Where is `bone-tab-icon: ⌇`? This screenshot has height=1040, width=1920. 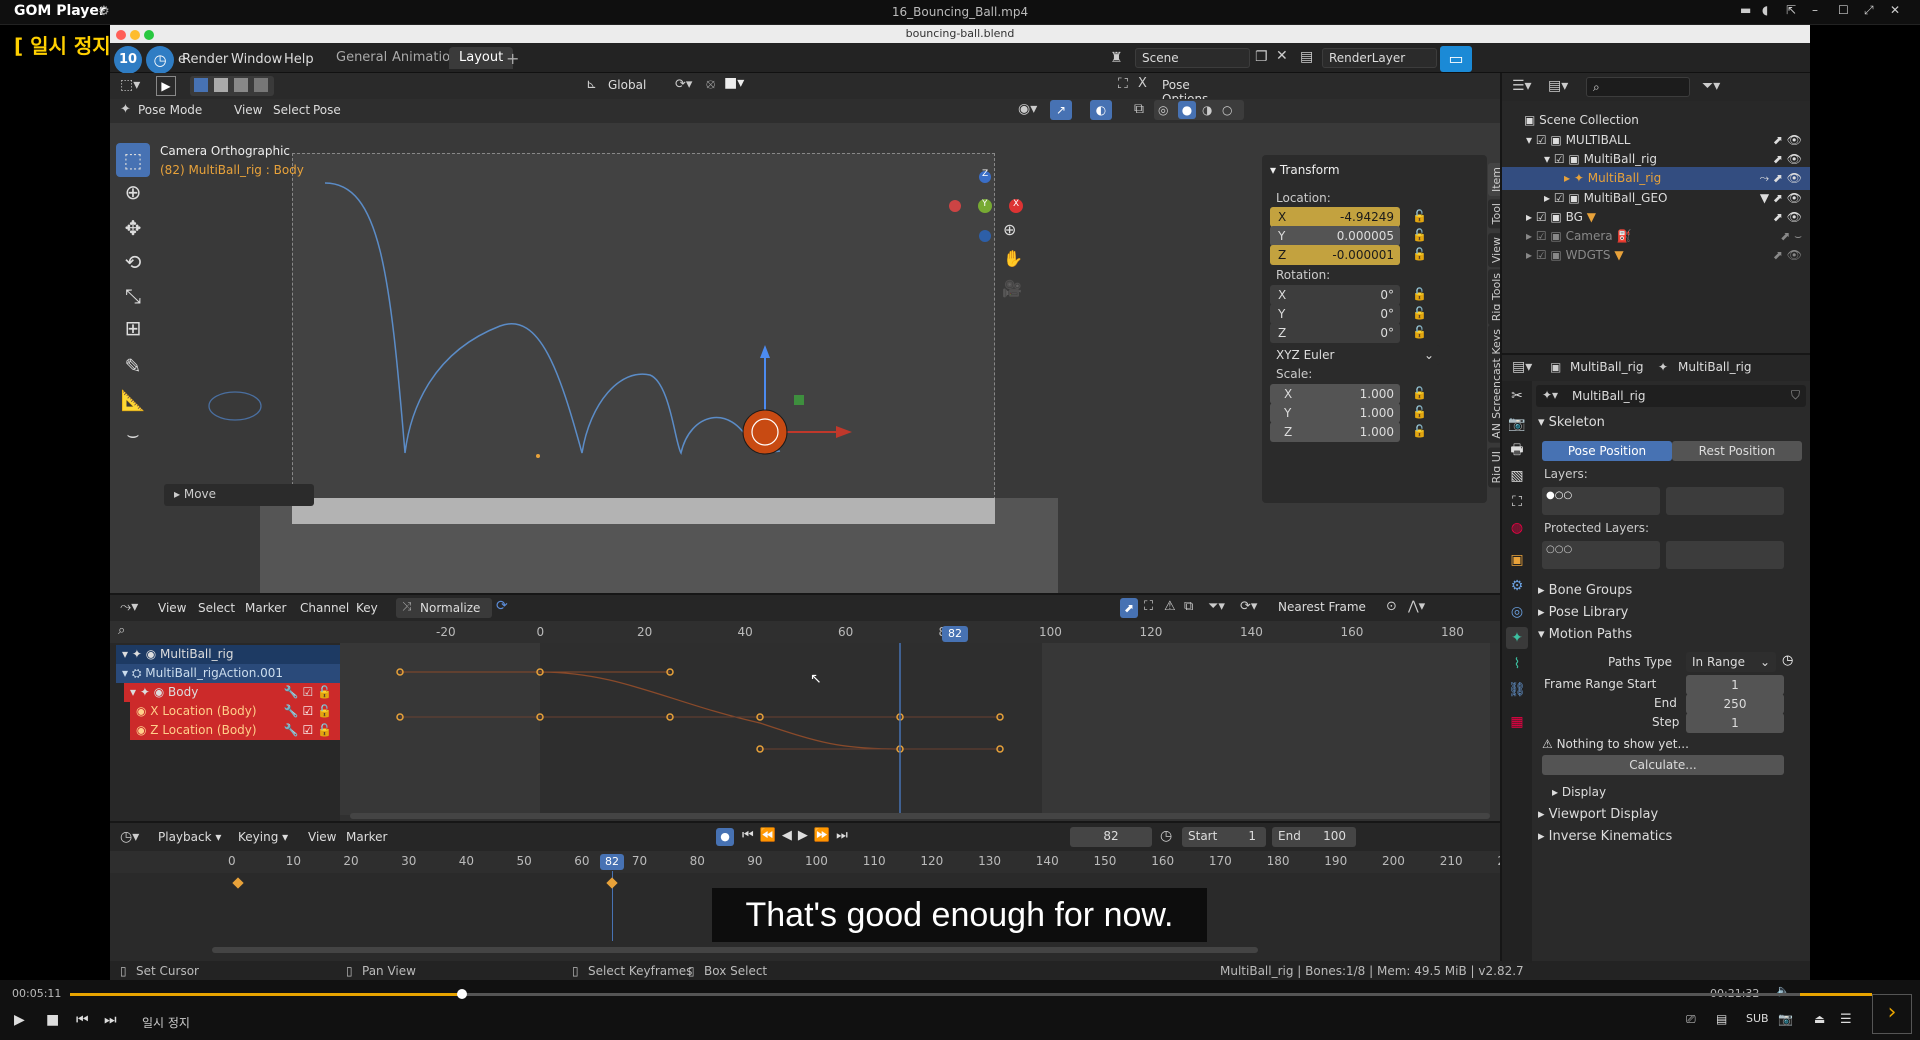 bone-tab-icon: ⌇ is located at coordinates (1517, 664).